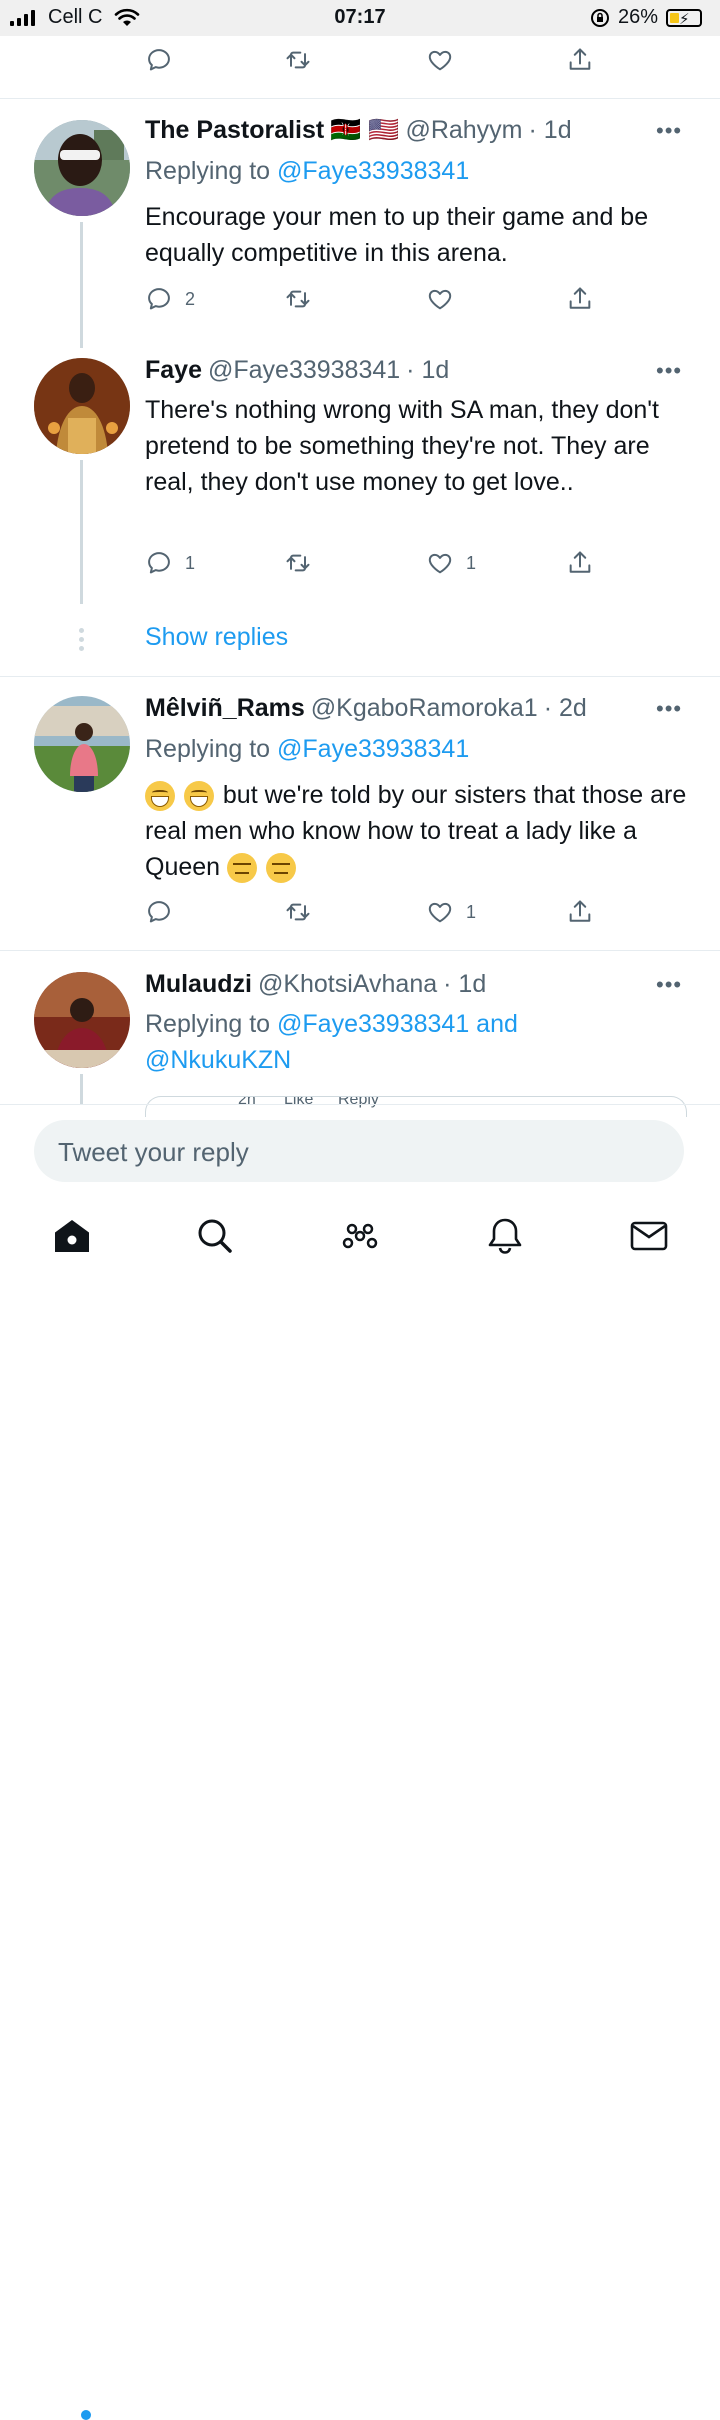 The width and height of the screenshot is (720, 2420). I want to click on messages-icon, so click(649, 1236).